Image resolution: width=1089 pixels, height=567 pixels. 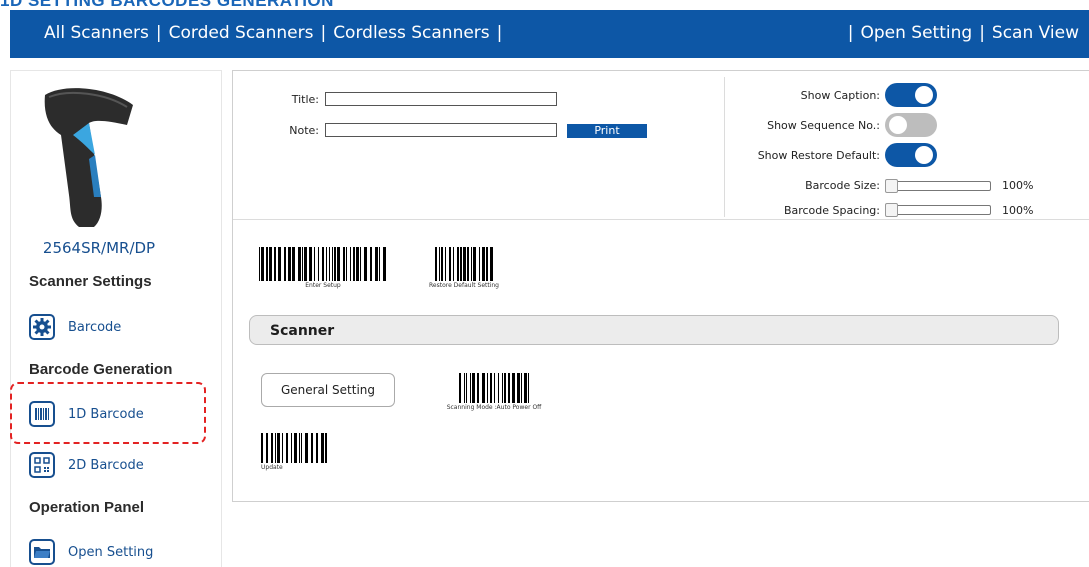 What do you see at coordinates (494, 407) in the screenshot?
I see `barcode-caption: Scanning Mode :Auto Power Off` at bounding box center [494, 407].